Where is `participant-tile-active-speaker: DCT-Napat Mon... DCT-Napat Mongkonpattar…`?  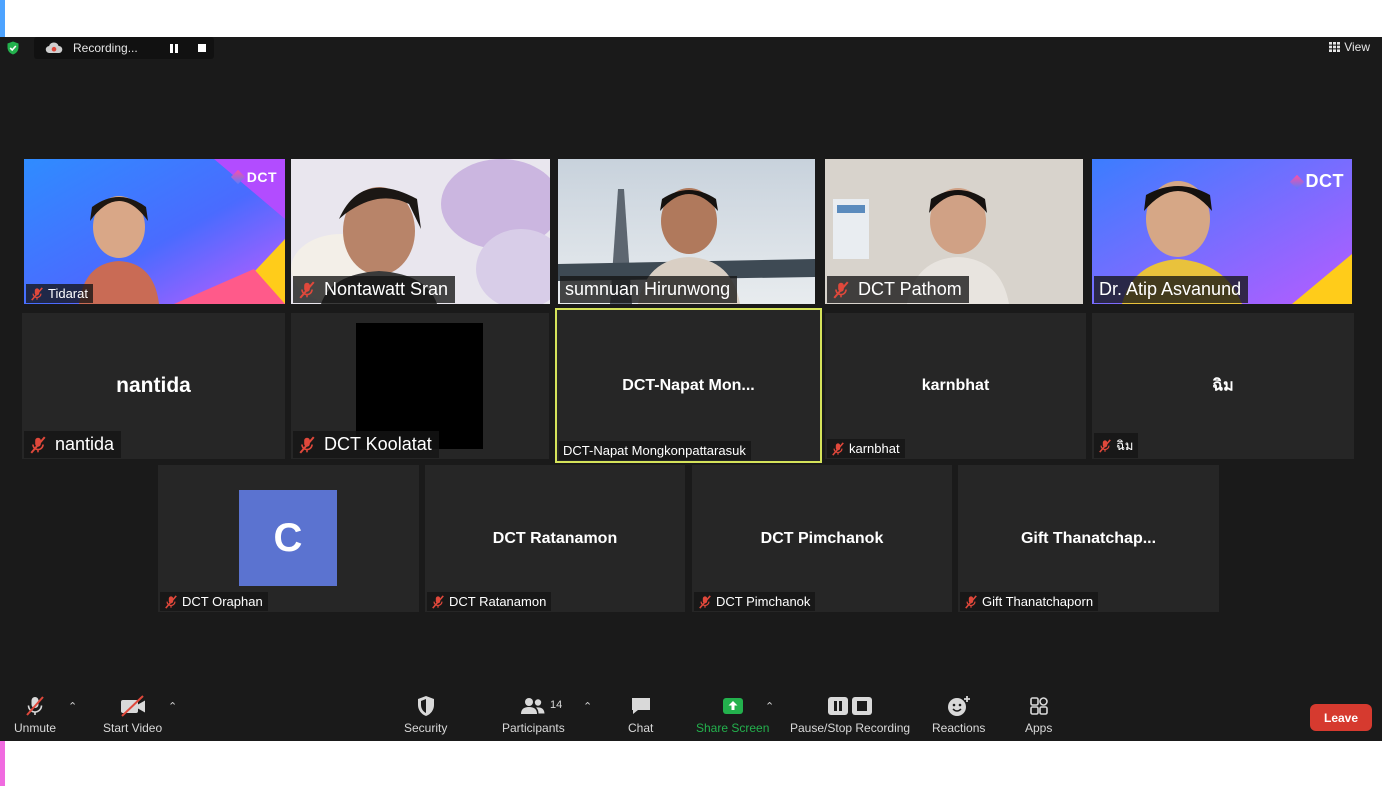 participant-tile-active-speaker: DCT-Napat Mon... DCT-Napat Mongkonpattar… is located at coordinates (688, 385).